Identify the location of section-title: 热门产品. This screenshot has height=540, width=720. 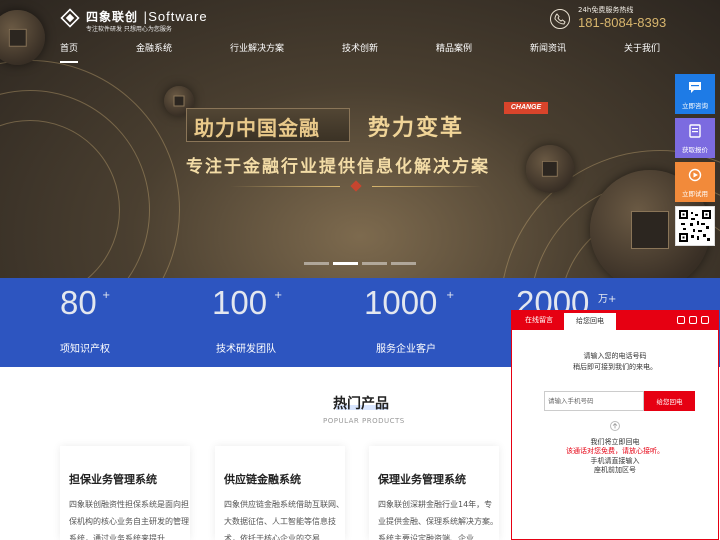
(361, 404).